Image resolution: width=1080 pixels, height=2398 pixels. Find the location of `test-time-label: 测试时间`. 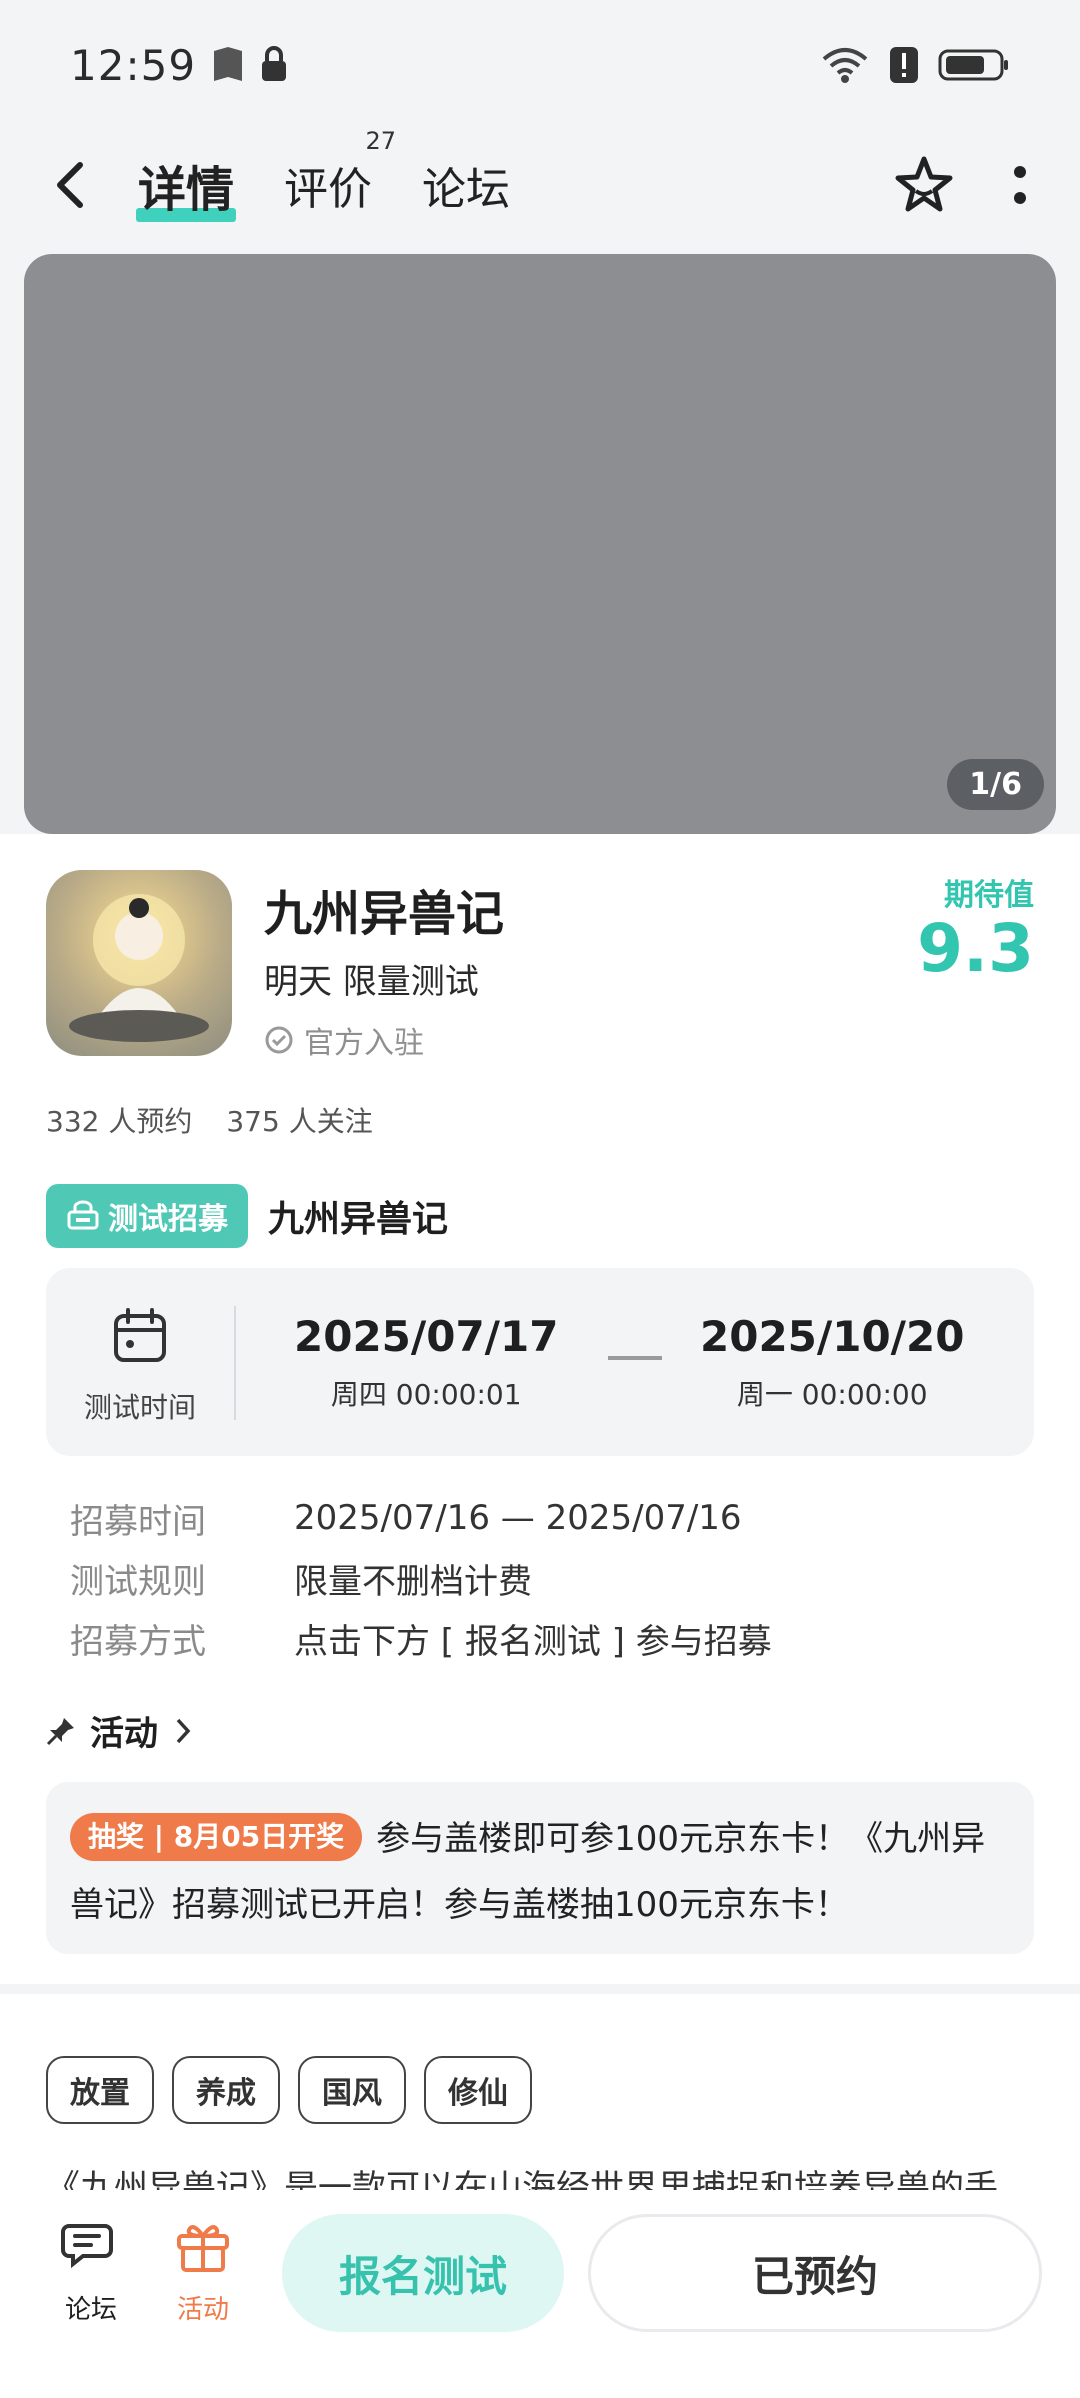

test-time-label: 测试时间 is located at coordinates (139, 1407).